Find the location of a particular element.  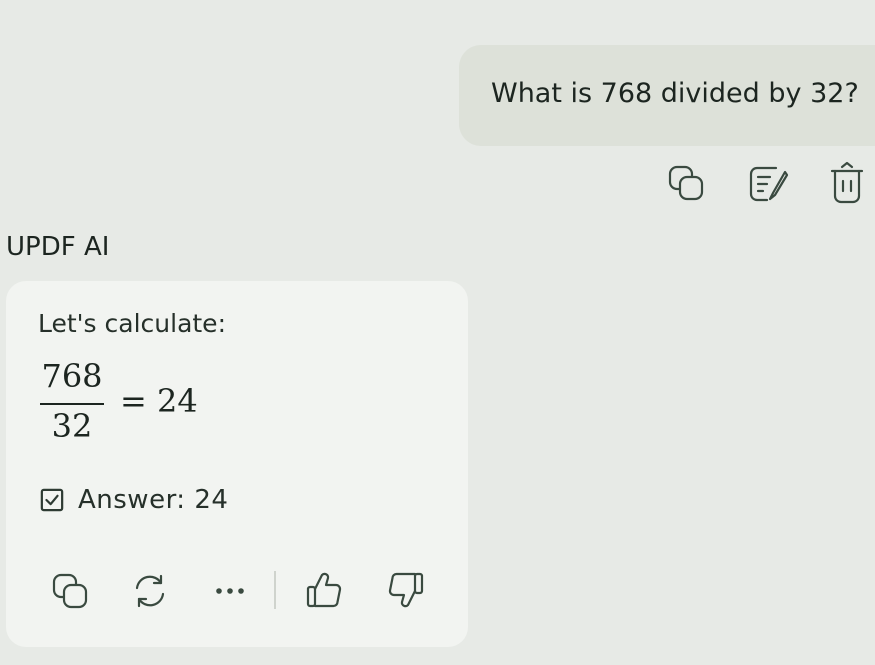

math-result: = 24 is located at coordinates (159, 401).